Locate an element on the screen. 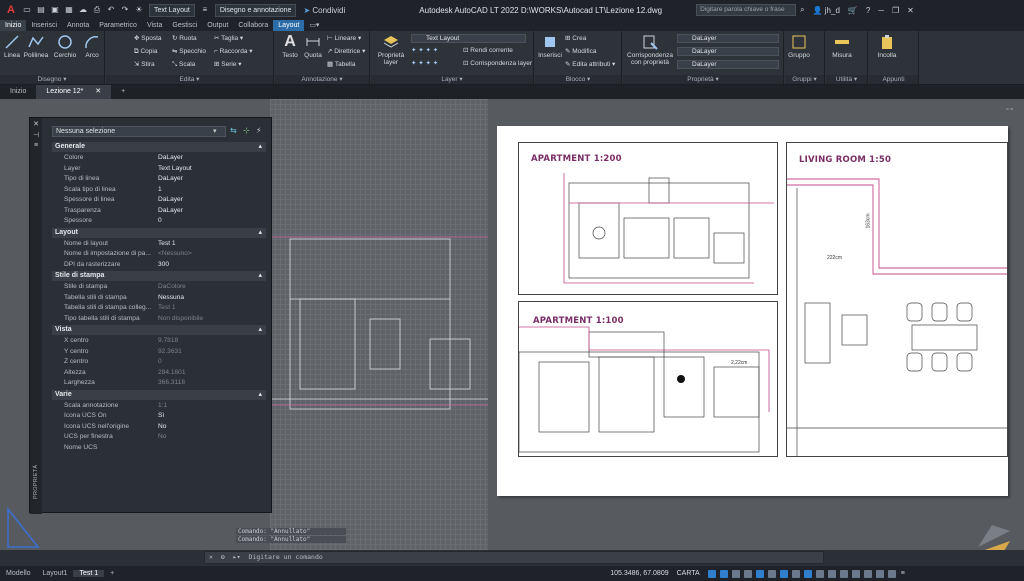  hardware-acceleration-icon is located at coordinates (879, 573).